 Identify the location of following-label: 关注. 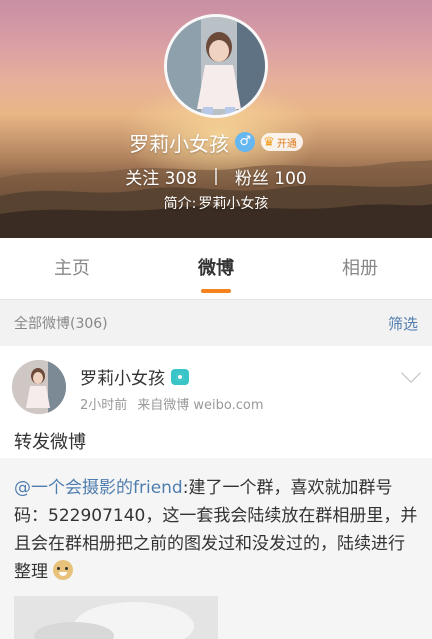
(142, 178).